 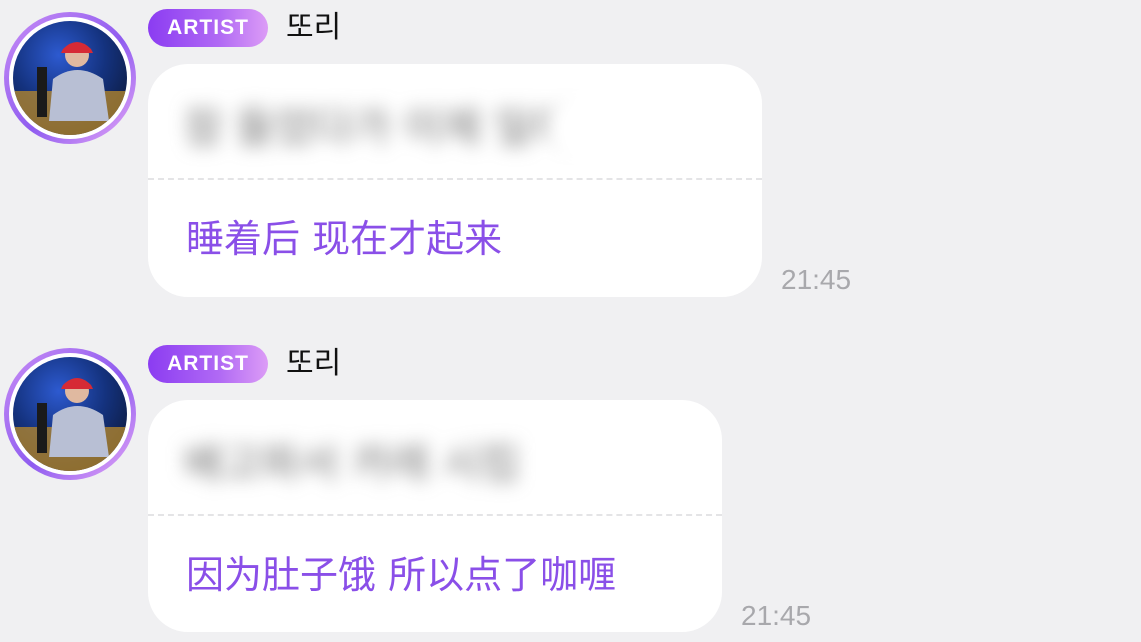 What do you see at coordinates (352, 463) in the screenshot?
I see `original-text-blurred: 배고파서 카레 시킴` at bounding box center [352, 463].